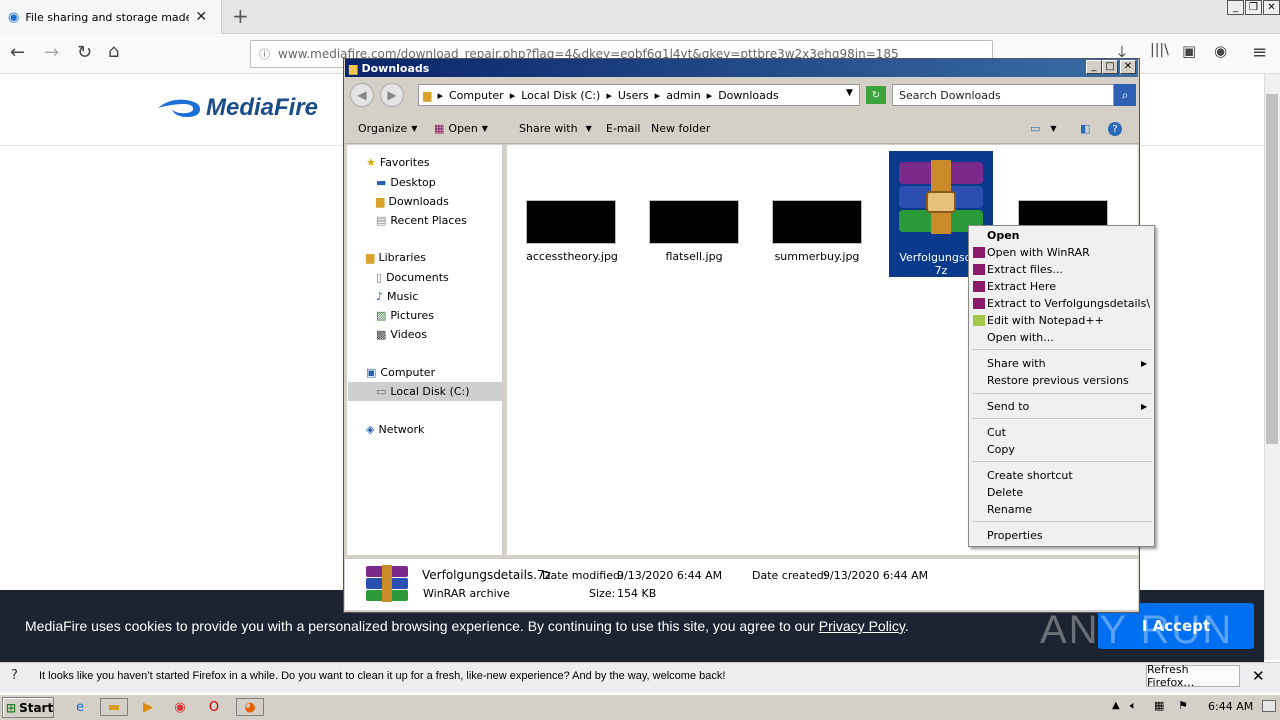 The height and width of the screenshot is (720, 1280). Describe the element at coordinates (1253, 7) in the screenshot. I see `restore-button: ❐` at that location.